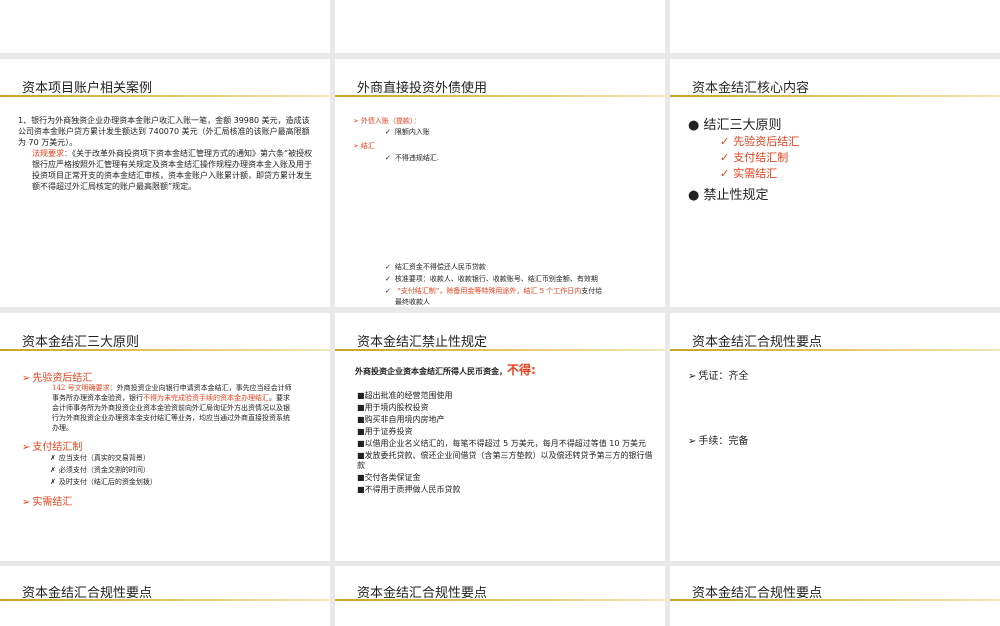 This screenshot has width=1000, height=626. What do you see at coordinates (718, 374) in the screenshot?
I see `voucher-point: 凭证：齐全` at bounding box center [718, 374].